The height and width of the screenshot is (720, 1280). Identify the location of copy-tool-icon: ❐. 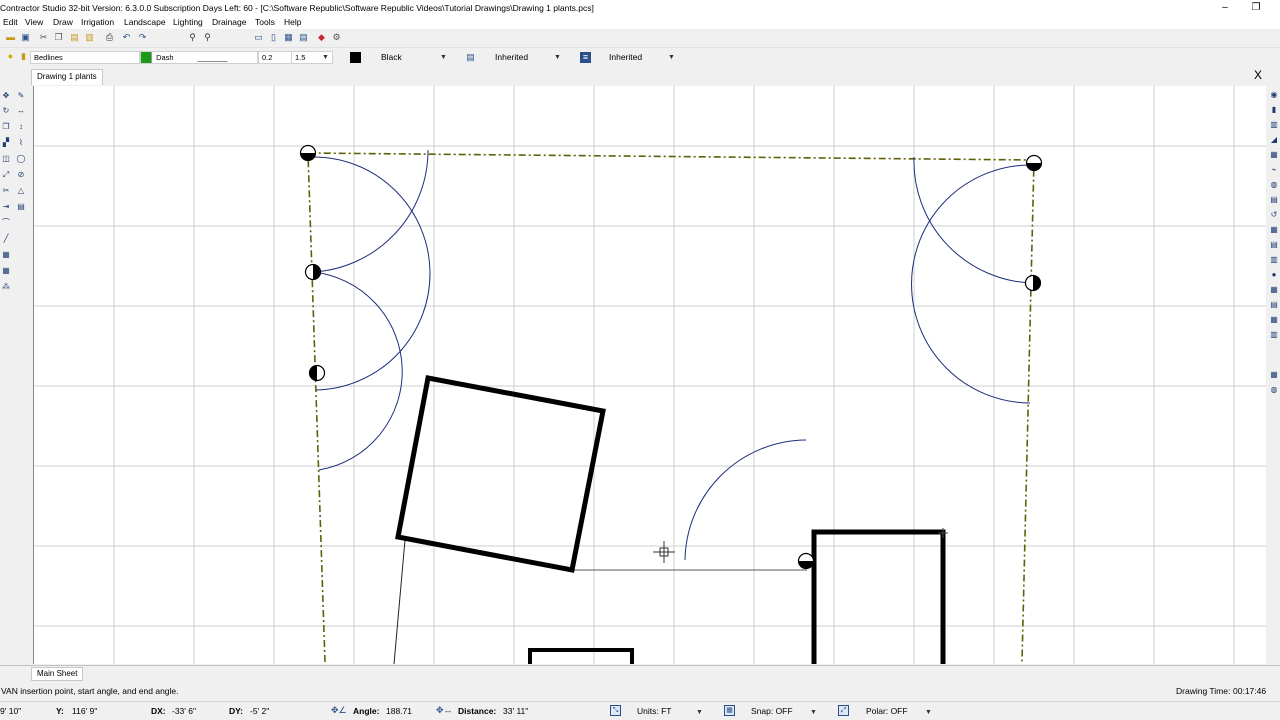
(6, 127).